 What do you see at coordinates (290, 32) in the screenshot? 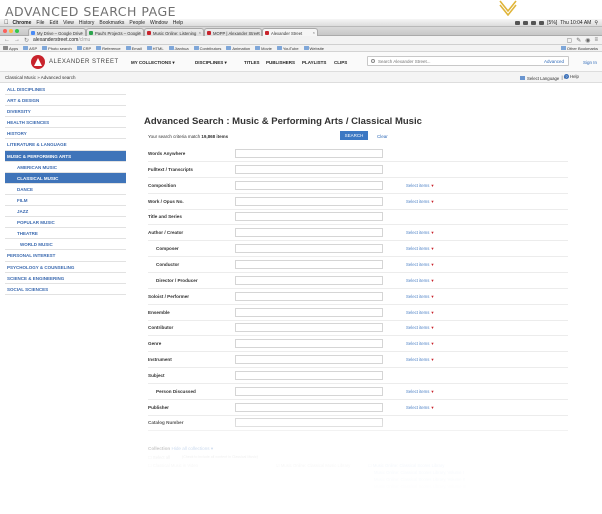
I see `tab-alexander-street: Alexander Street ×` at bounding box center [290, 32].